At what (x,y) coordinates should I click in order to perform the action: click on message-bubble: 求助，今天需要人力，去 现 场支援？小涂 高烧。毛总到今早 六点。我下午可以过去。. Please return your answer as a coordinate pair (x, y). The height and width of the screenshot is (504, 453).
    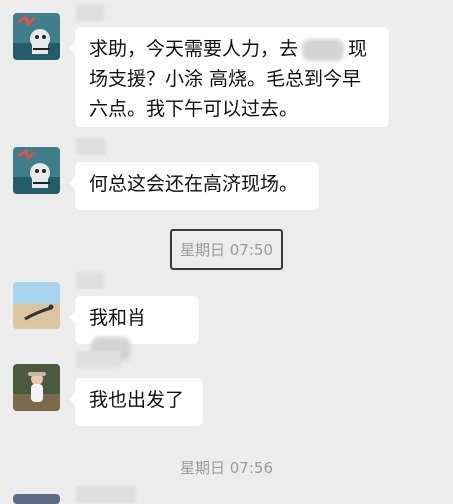
    Looking at the image, I should click on (229, 77).